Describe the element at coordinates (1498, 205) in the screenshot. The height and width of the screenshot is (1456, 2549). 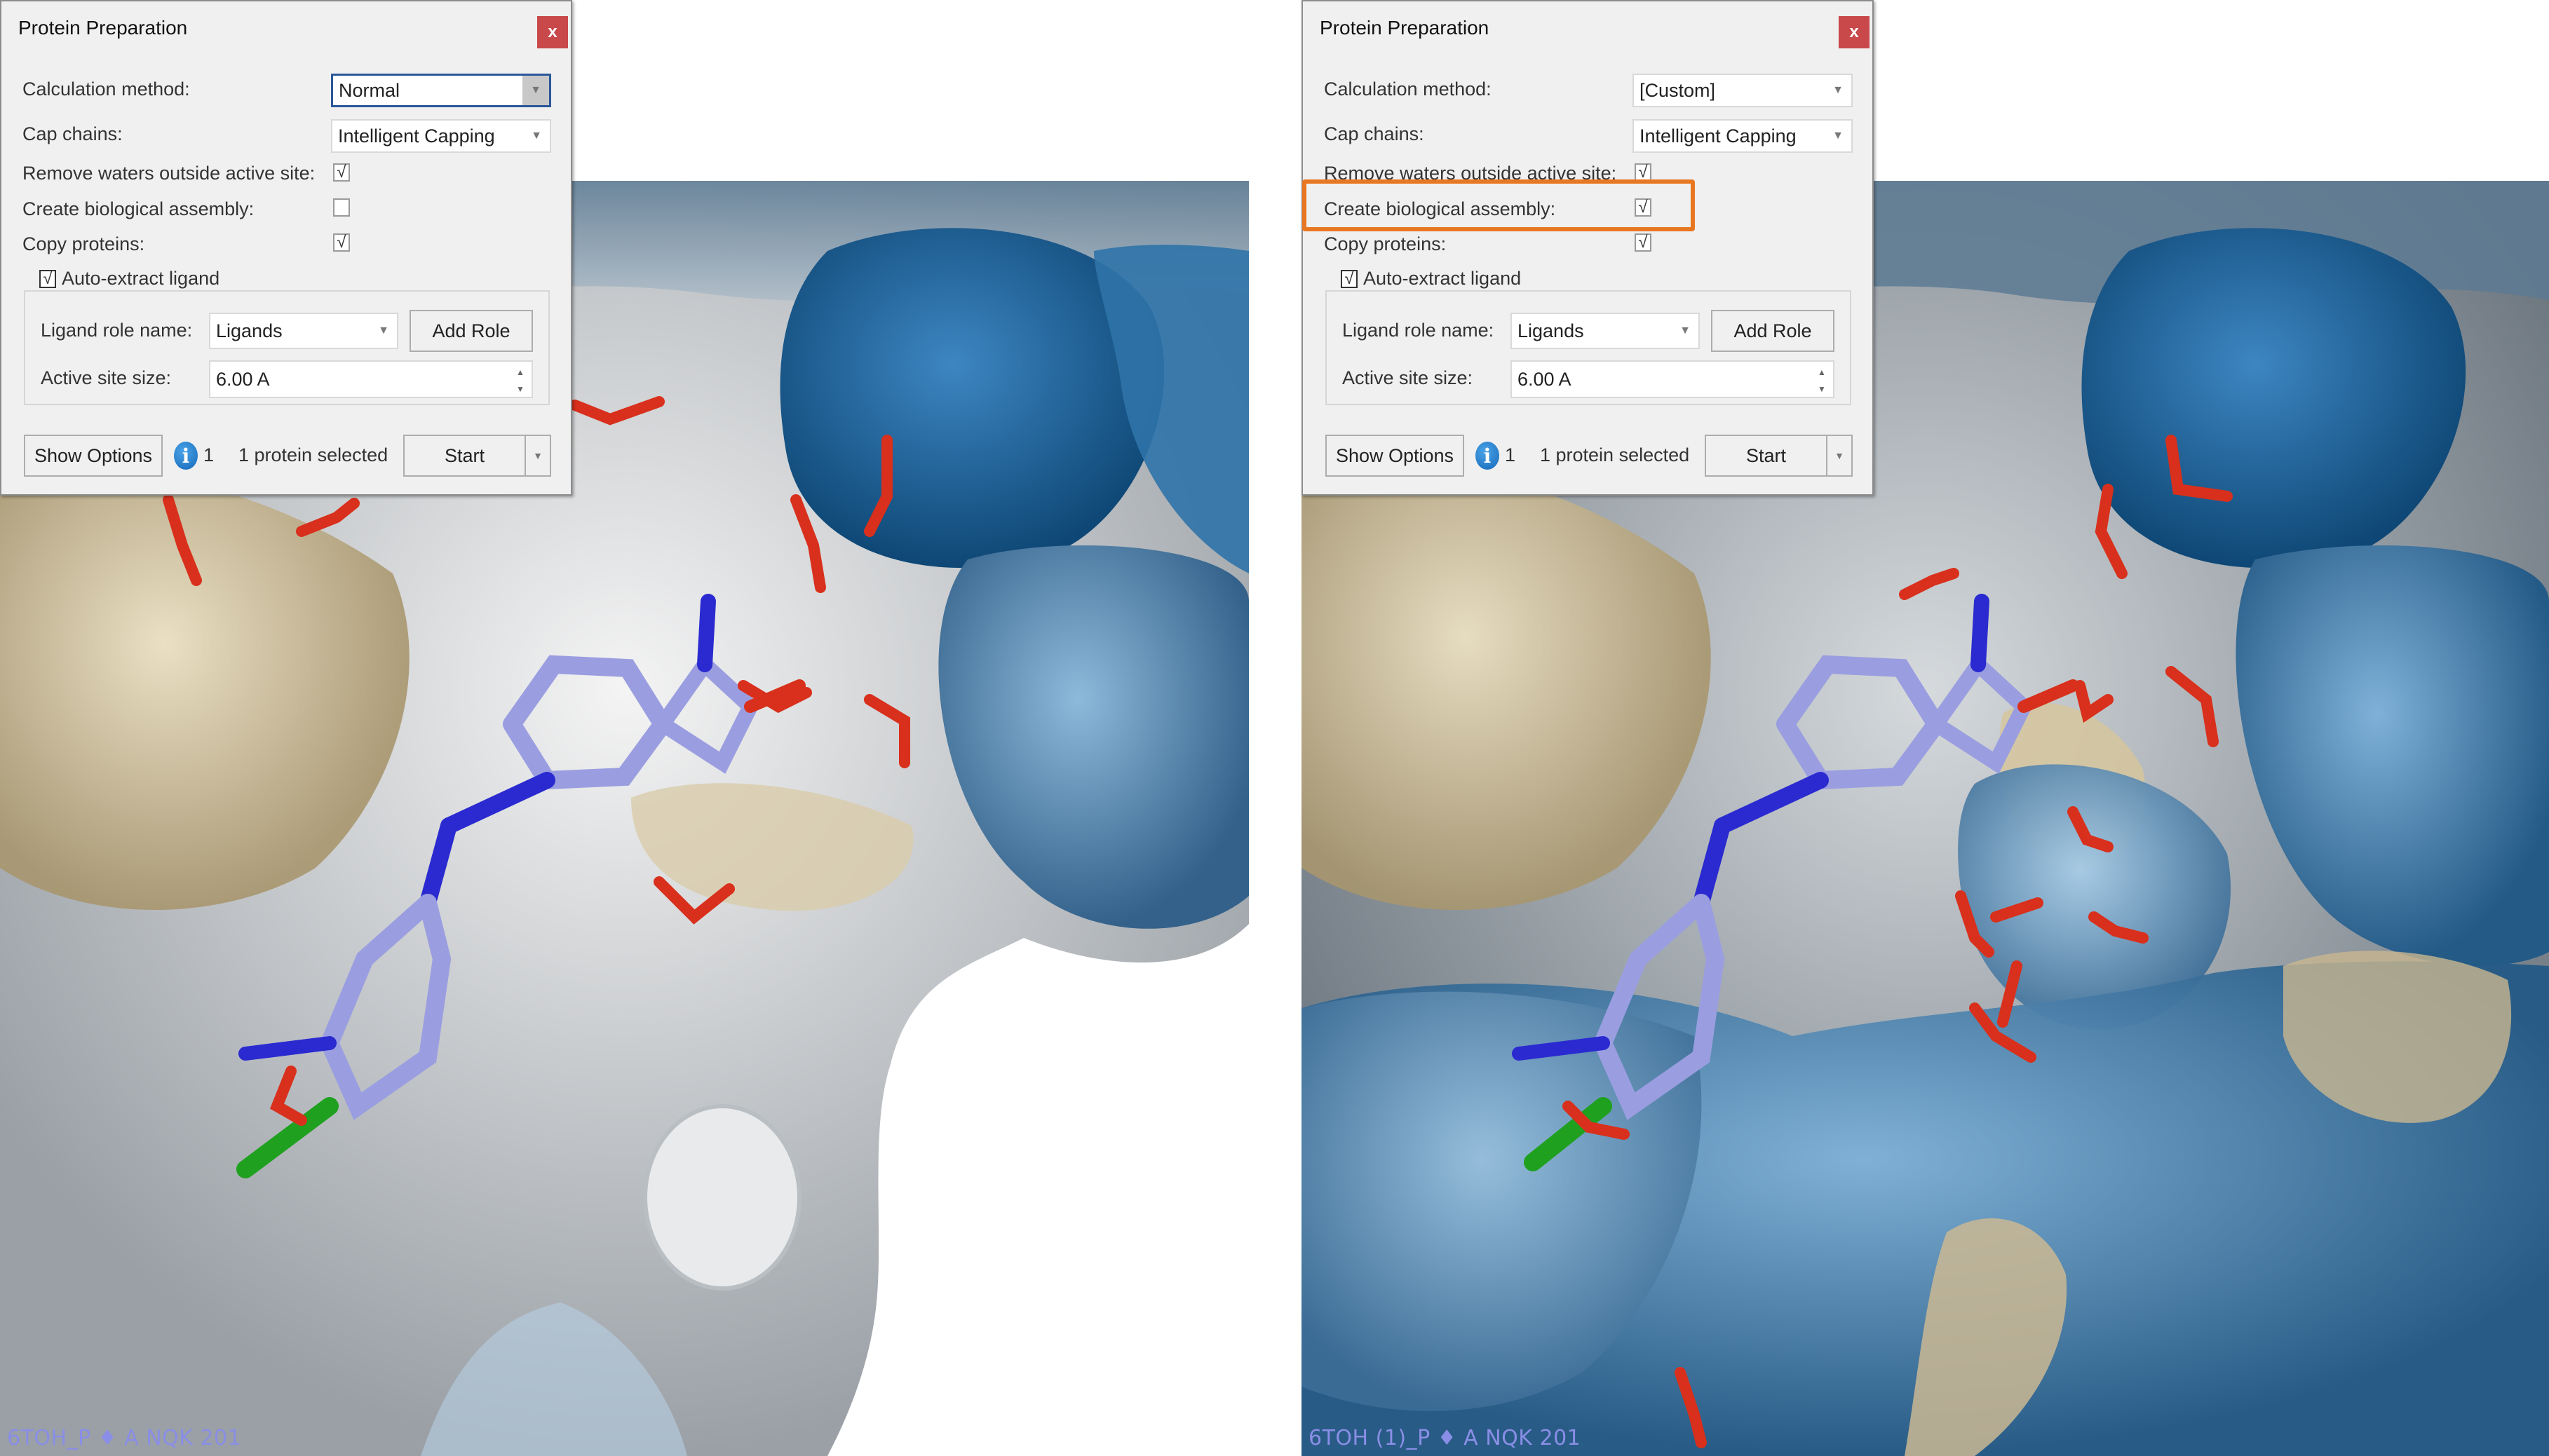
I see `create-bio-assembly-highlight` at that location.